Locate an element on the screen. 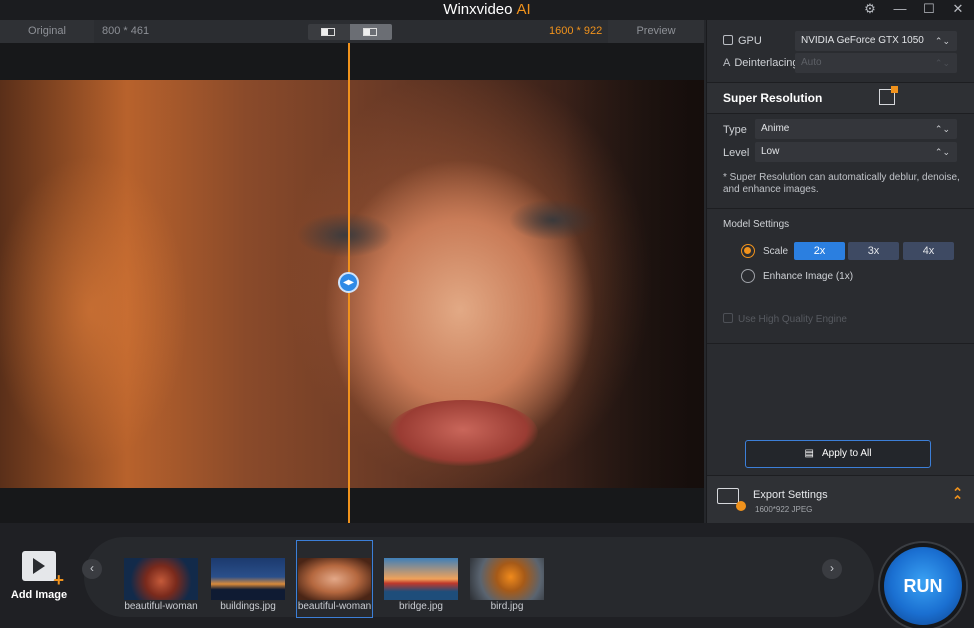  hq-engine-label: Use High Quality Engine is located at coordinates (792, 319).